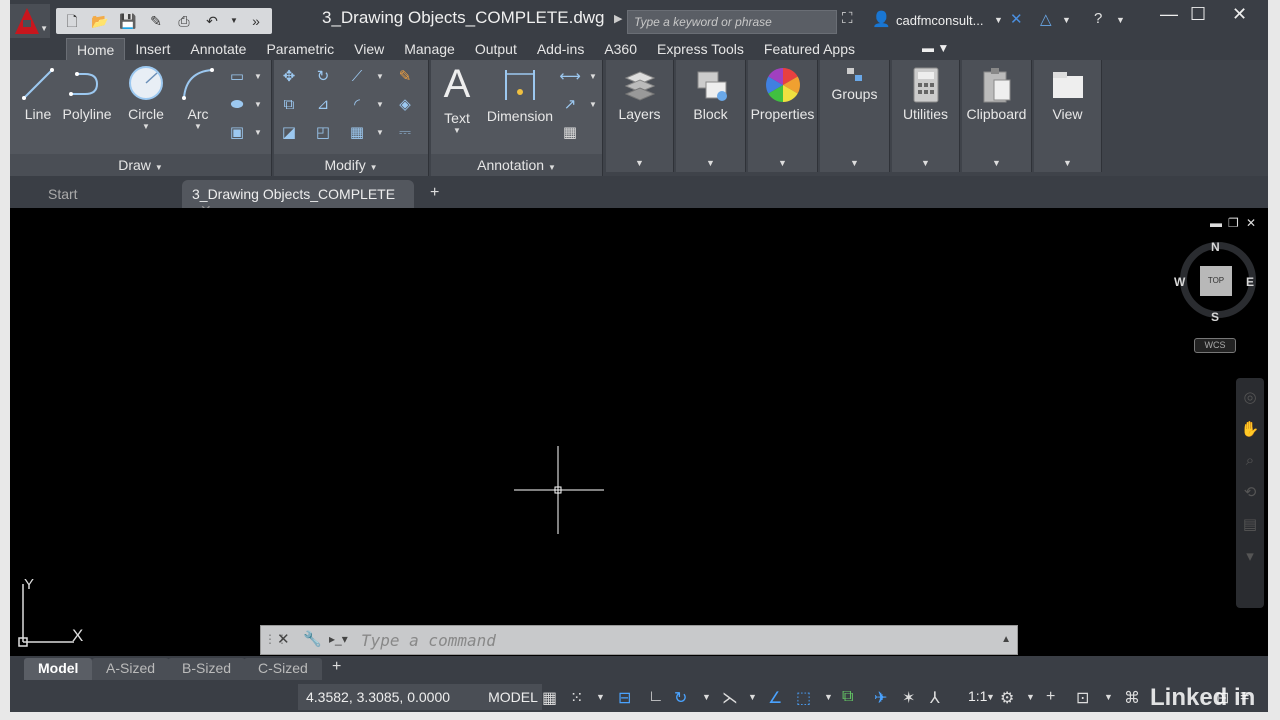  I want to click on polar-tracking-icon: ↻, so click(680, 698).